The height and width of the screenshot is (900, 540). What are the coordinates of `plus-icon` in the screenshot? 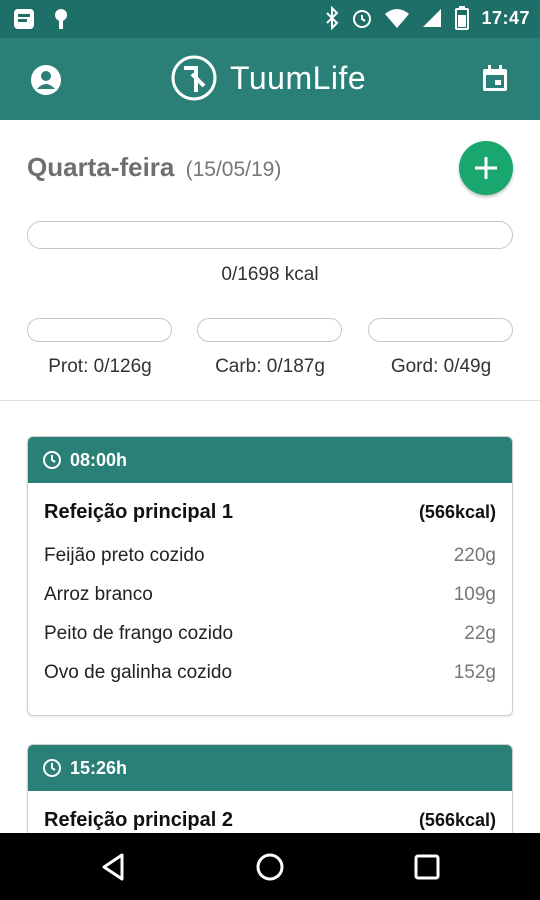 It's located at (486, 168).